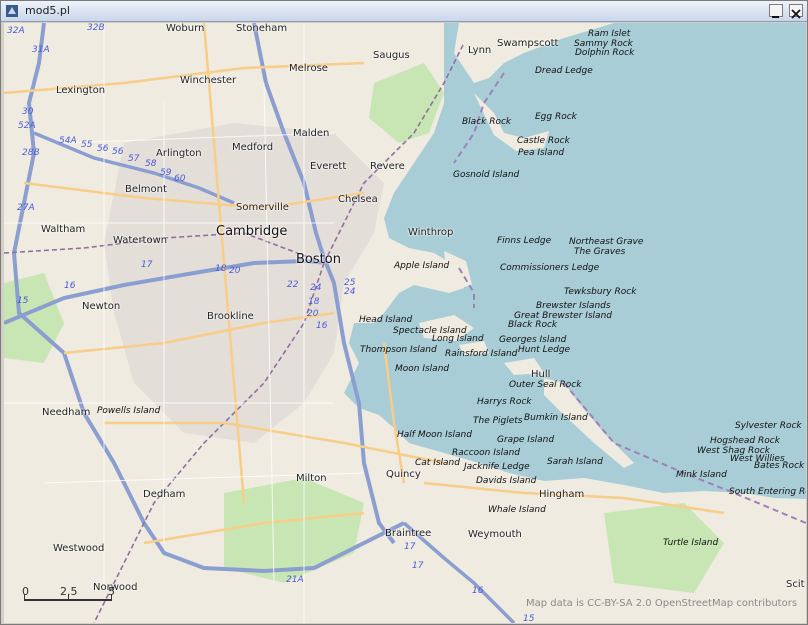  I want to click on route-label-30: 30, so click(28, 112).